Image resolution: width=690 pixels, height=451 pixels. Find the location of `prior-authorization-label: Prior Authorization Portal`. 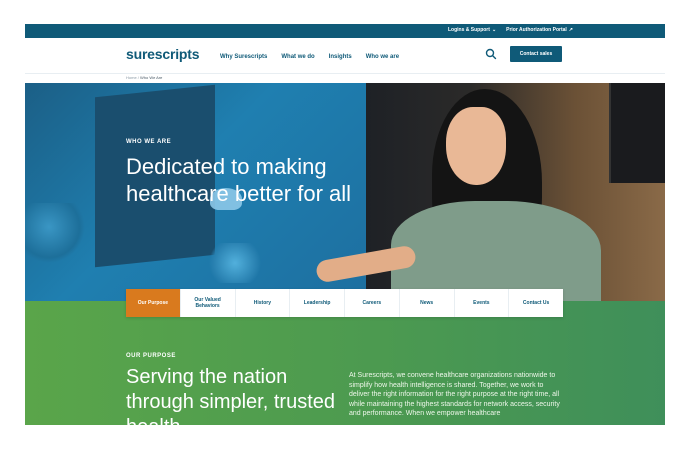

prior-authorization-label: Prior Authorization Portal is located at coordinates (536, 30).